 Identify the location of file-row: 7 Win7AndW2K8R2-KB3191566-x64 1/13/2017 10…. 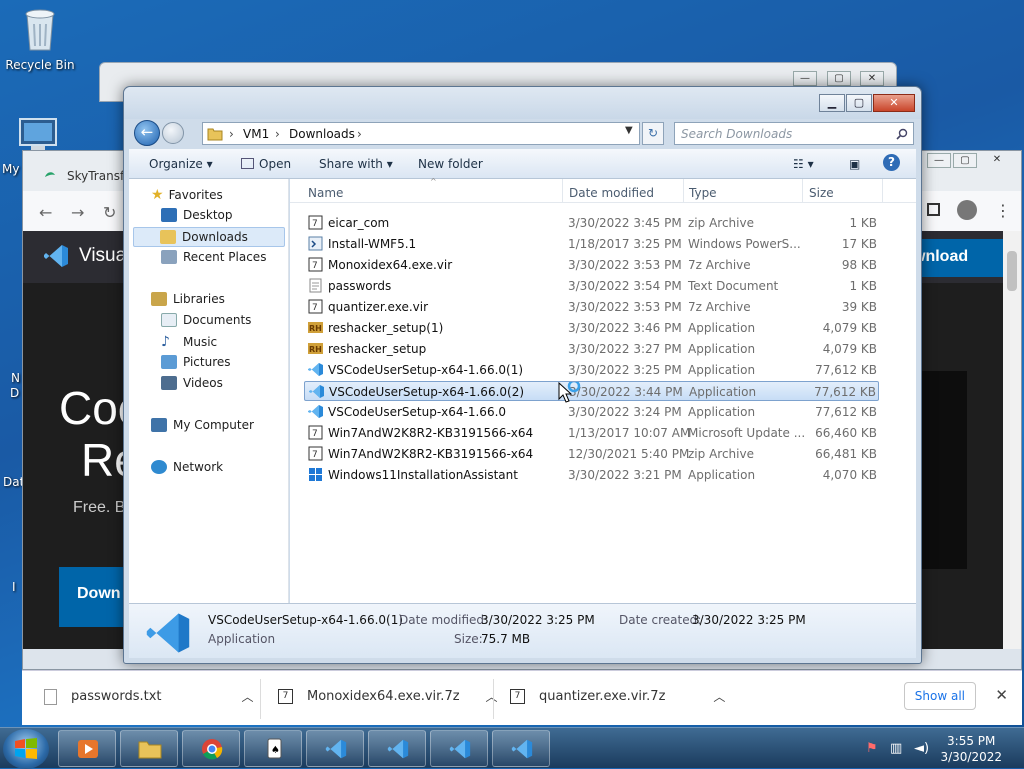
(591, 433).